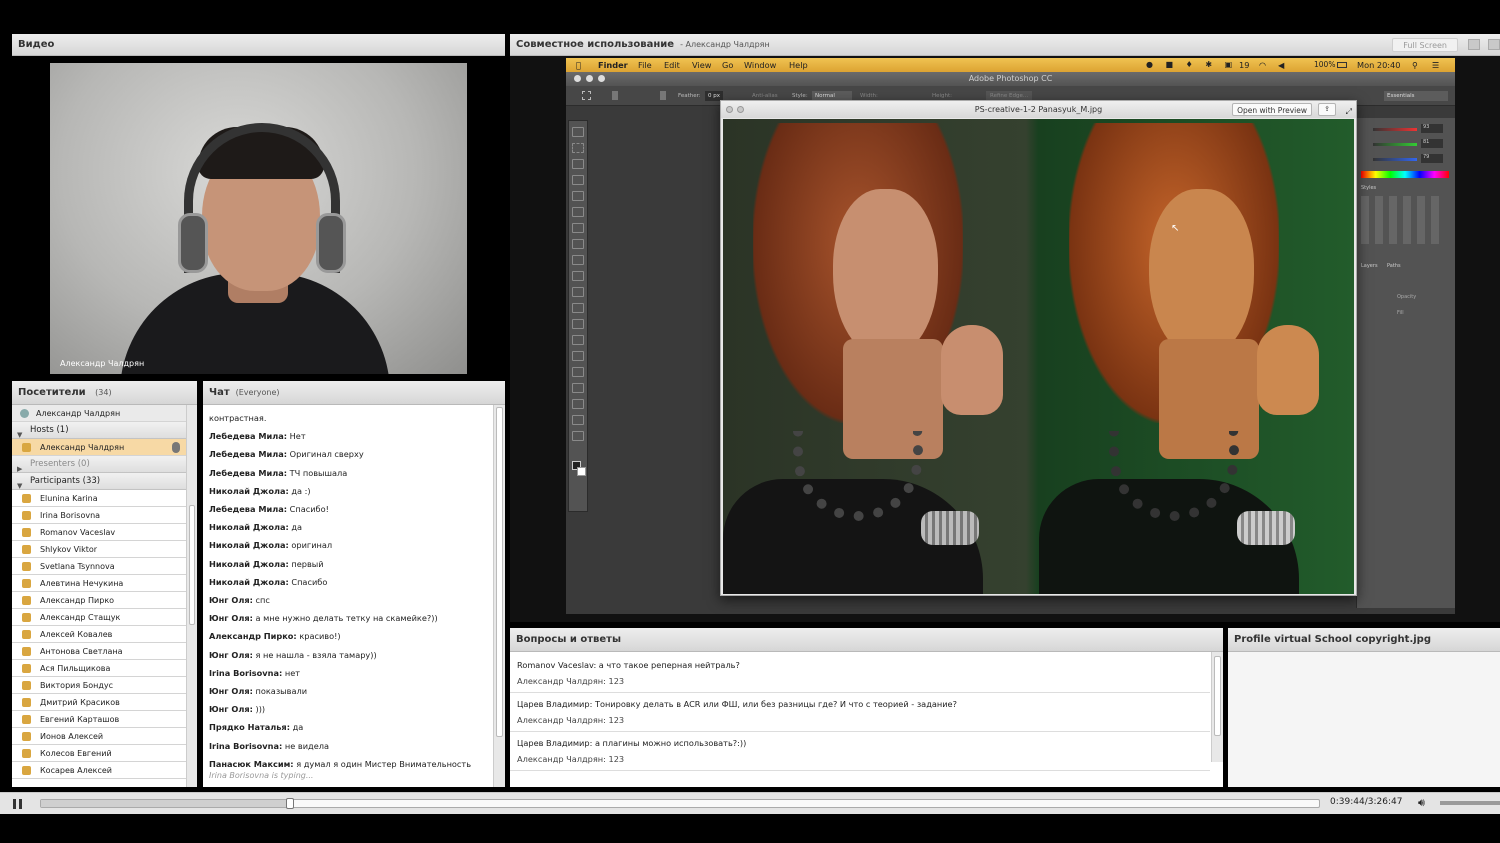 The height and width of the screenshot is (843, 1500). Describe the element at coordinates (578, 308) in the screenshot. I see `gradient-tool-icon` at that location.